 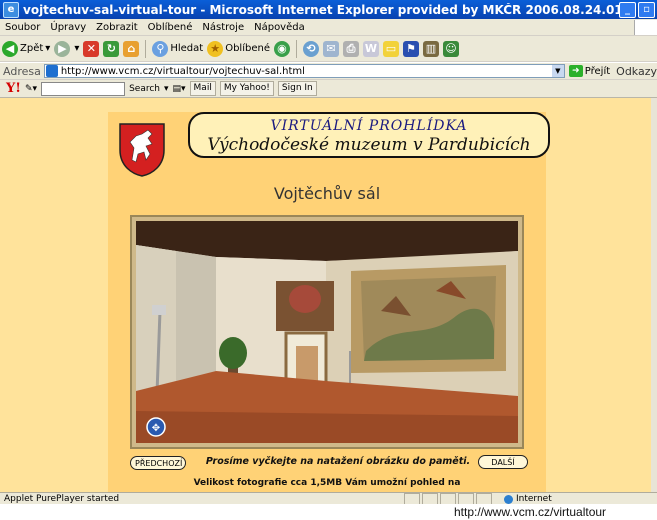 I want to click on search-button: ⚲ Hledat, so click(x=178, y=48).